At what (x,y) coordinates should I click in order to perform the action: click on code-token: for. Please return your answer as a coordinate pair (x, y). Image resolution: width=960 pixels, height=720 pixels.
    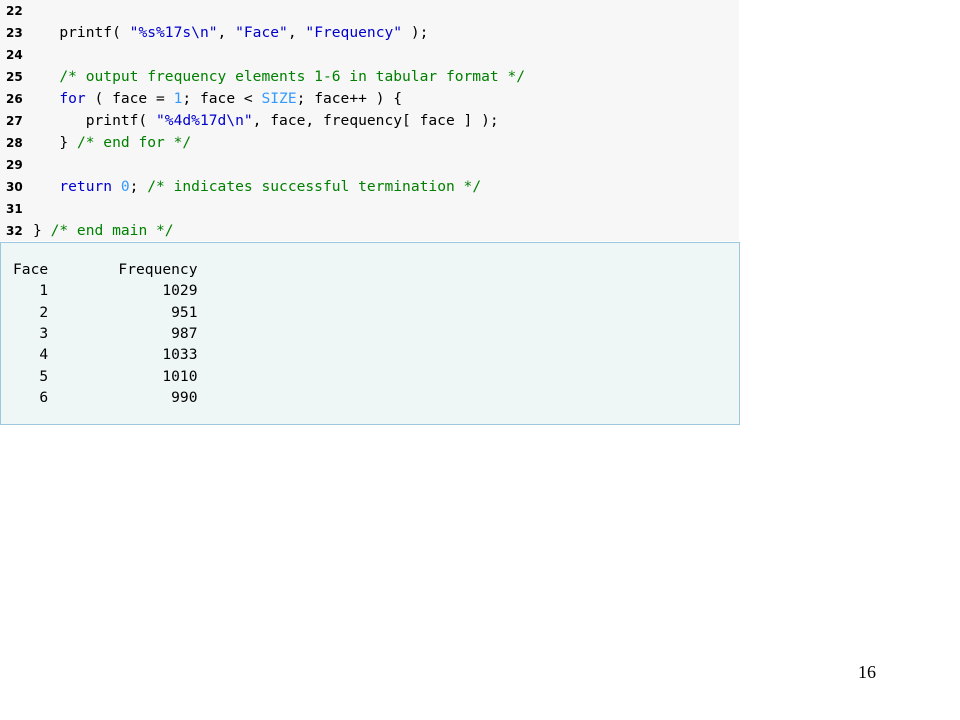
    Looking at the image, I should click on (72, 98).